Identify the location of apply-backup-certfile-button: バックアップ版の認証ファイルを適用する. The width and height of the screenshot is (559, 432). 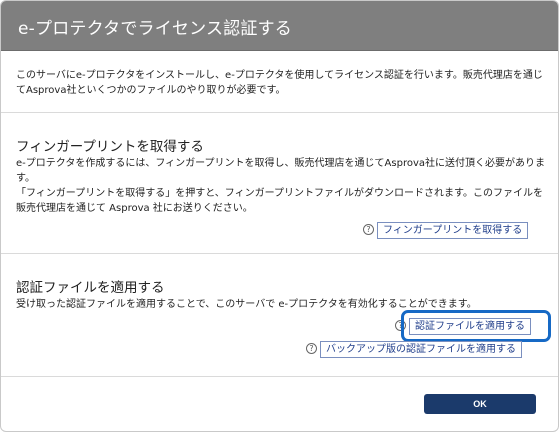
(421, 349).